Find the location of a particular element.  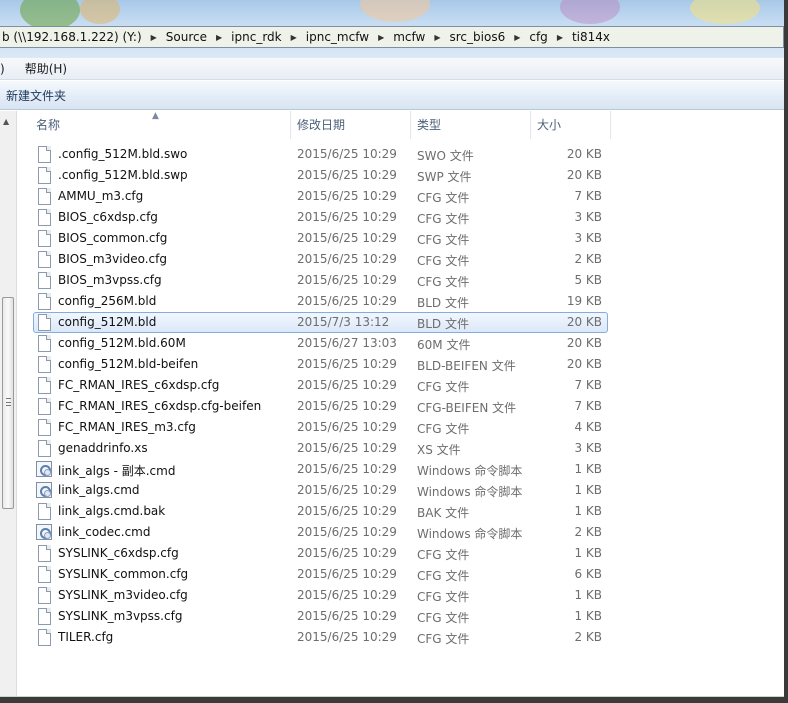

scroll-up-icon: ▲ is located at coordinates (6, 121).